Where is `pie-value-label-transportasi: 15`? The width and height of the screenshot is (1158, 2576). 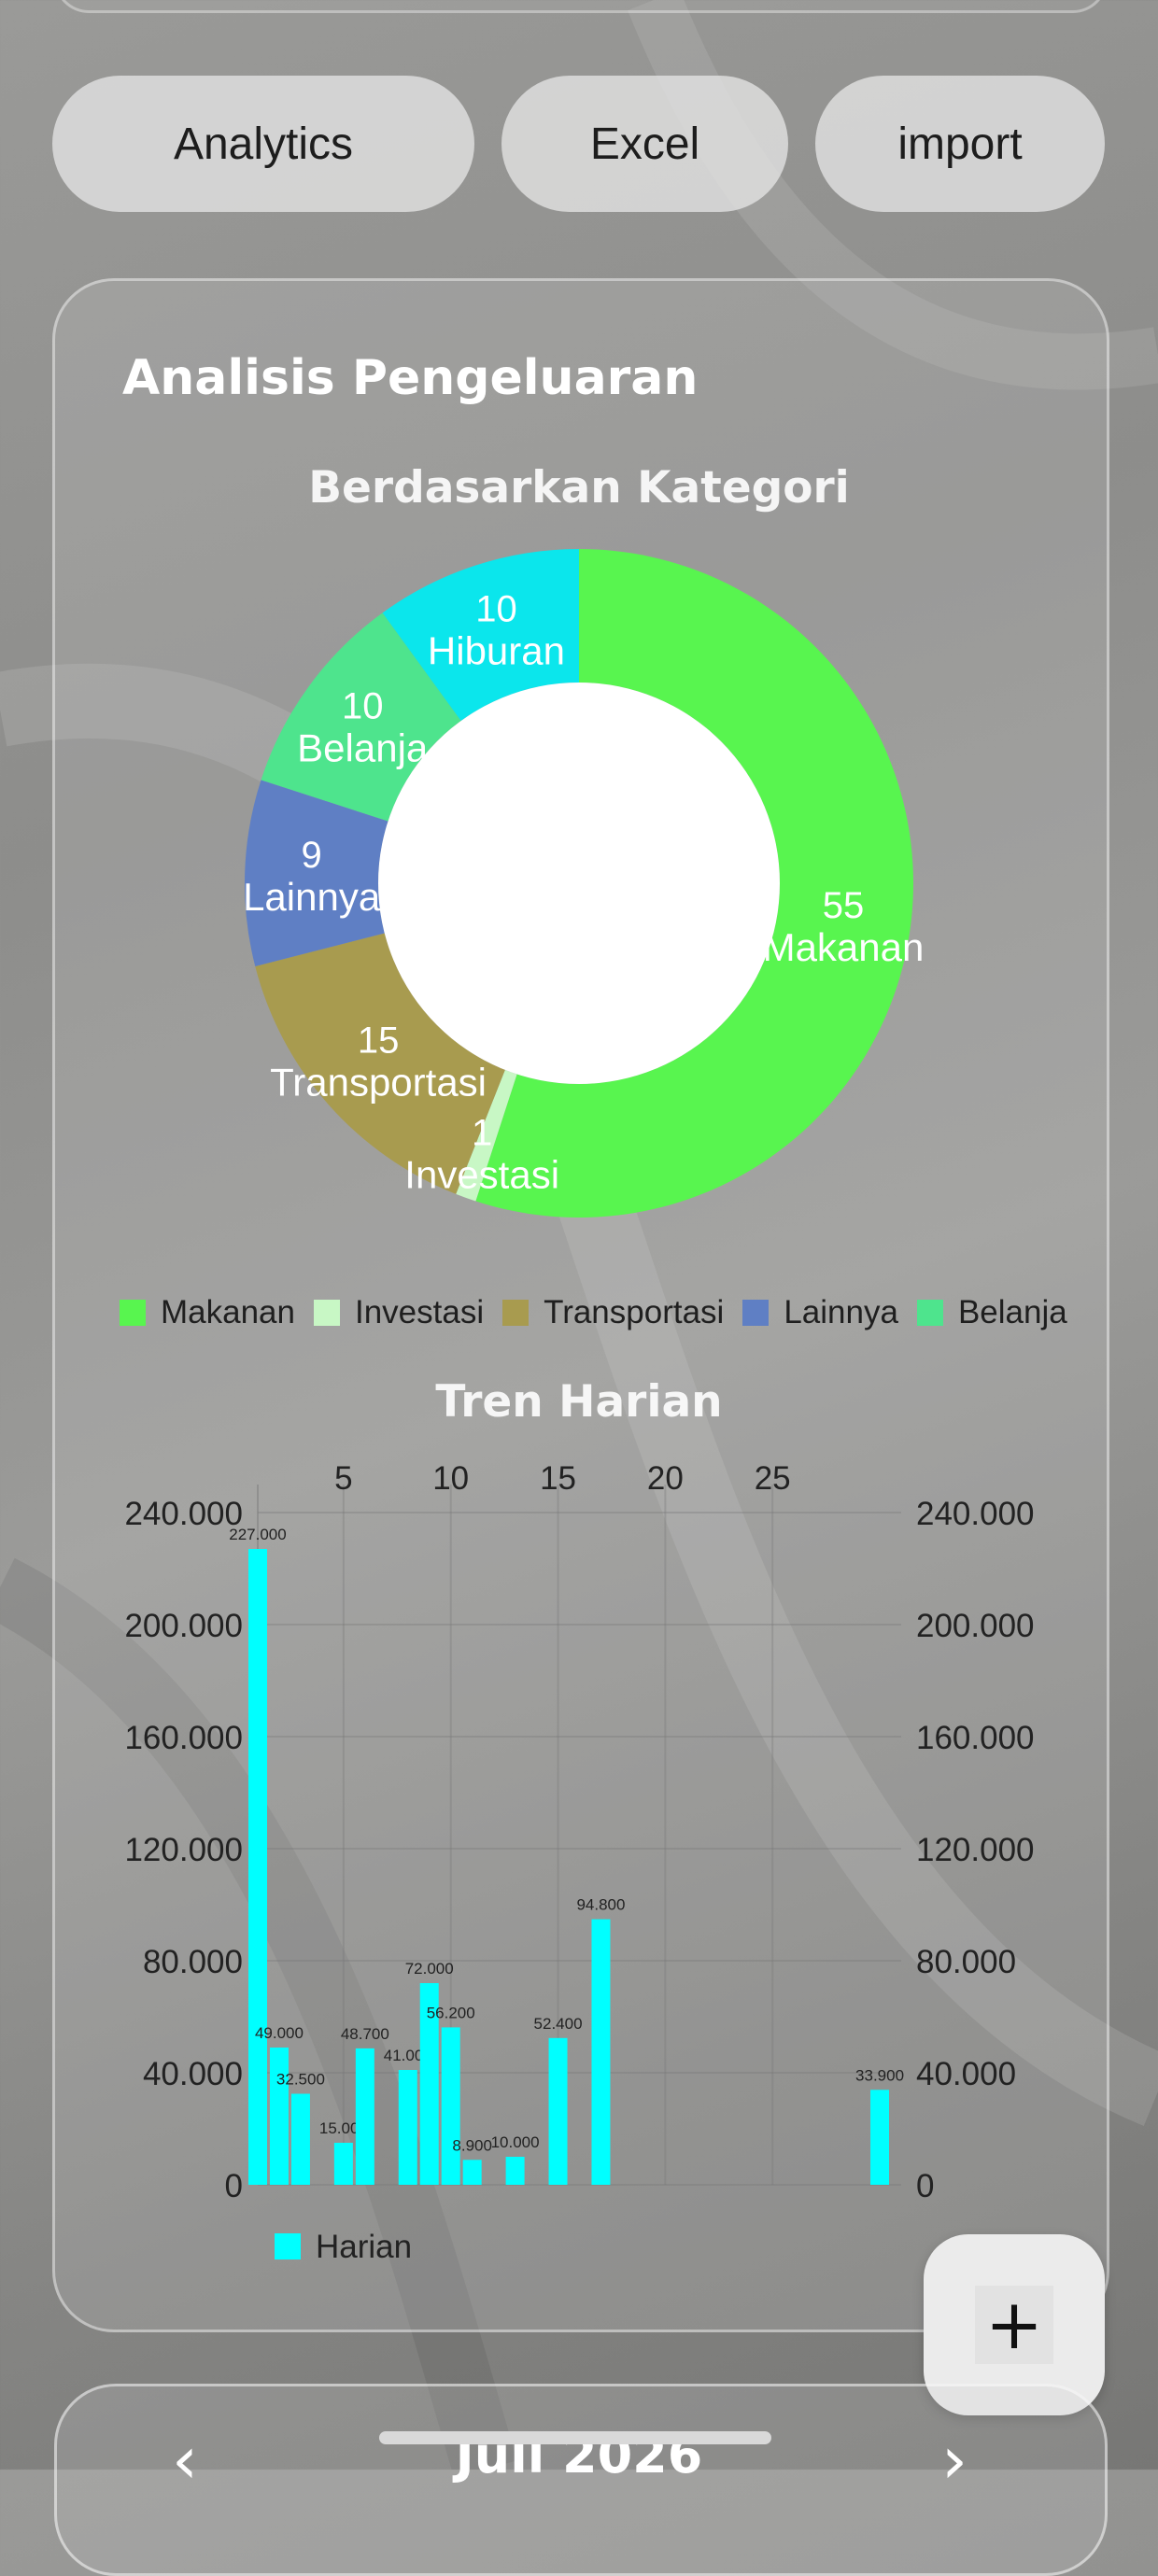
pie-value-label-transportasi: 15 is located at coordinates (379, 1040).